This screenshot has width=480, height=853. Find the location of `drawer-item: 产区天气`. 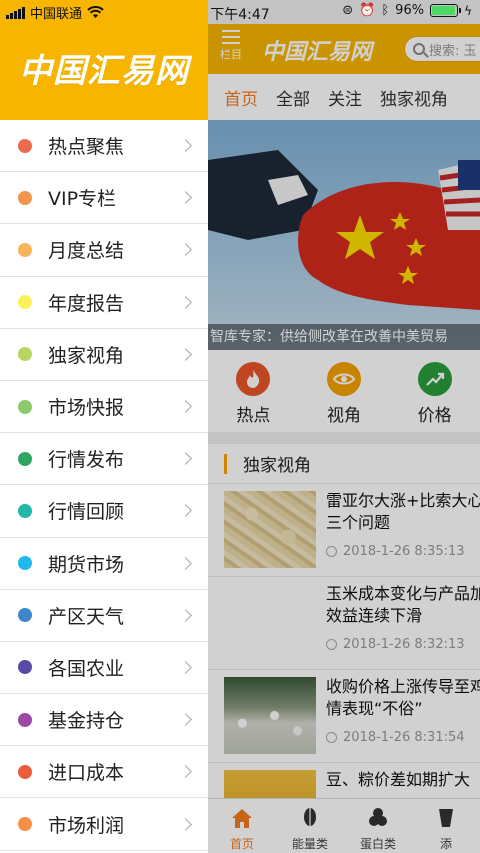

drawer-item: 产区天气 is located at coordinates (104, 616).